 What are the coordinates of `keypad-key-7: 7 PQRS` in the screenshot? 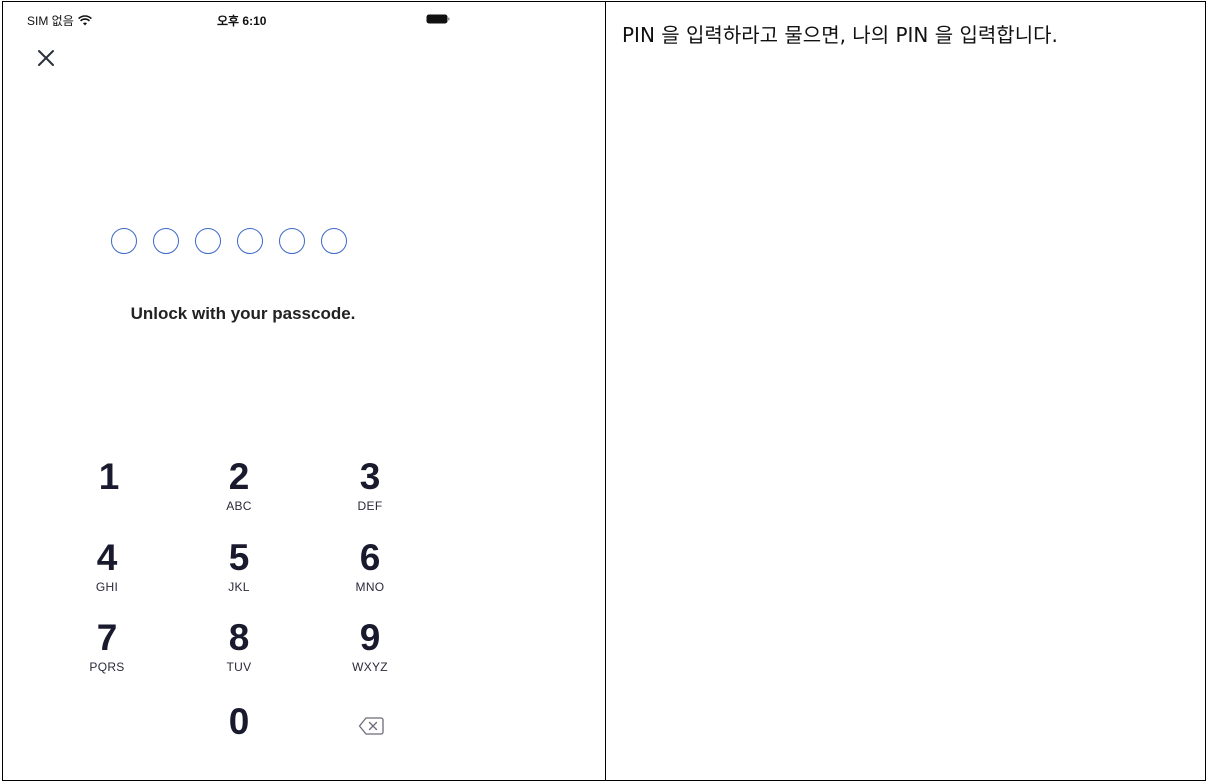 It's located at (107, 653).